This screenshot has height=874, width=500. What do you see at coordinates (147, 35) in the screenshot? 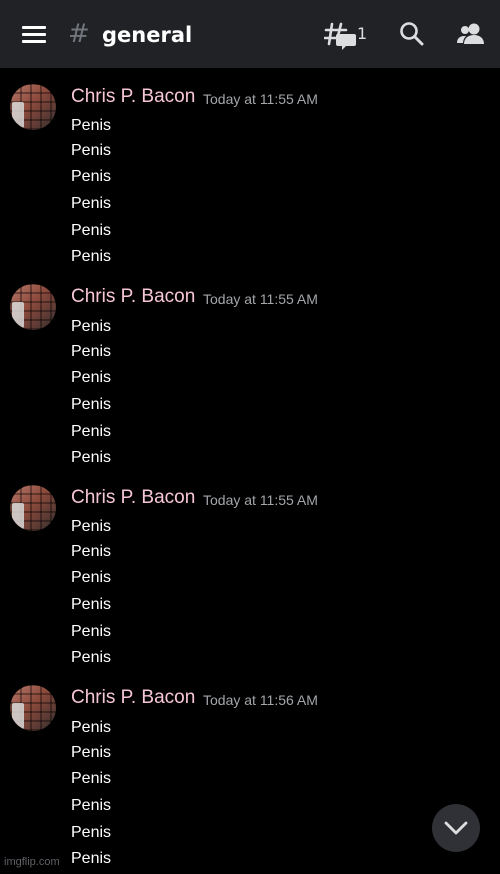
I see `channel-title: general` at bounding box center [147, 35].